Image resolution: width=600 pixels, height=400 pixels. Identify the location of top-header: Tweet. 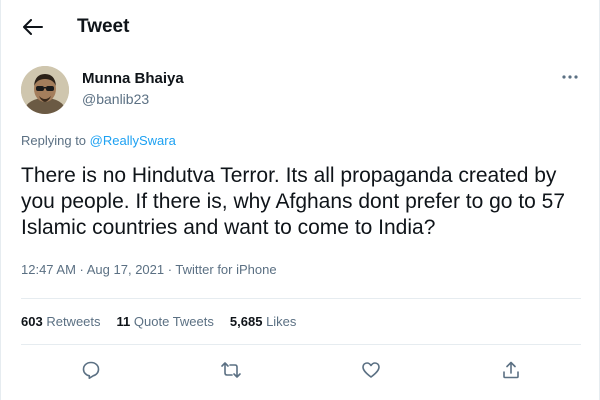
(300, 27).